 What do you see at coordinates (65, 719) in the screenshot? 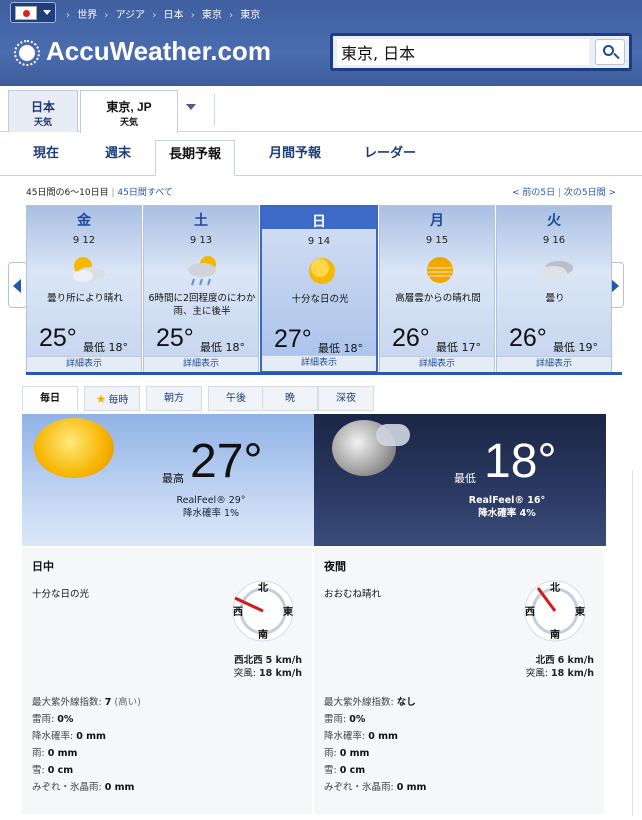
I see `thunder-value: 0%` at bounding box center [65, 719].